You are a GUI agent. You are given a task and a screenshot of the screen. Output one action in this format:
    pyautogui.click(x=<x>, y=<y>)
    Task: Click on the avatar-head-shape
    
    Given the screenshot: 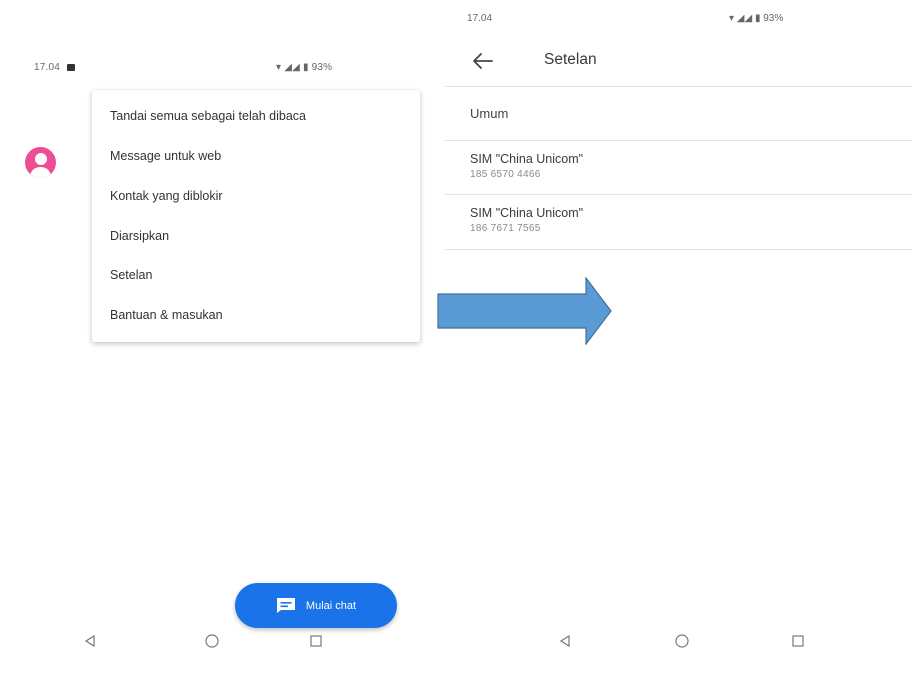 What is the action you would take?
    pyautogui.click(x=40, y=159)
    